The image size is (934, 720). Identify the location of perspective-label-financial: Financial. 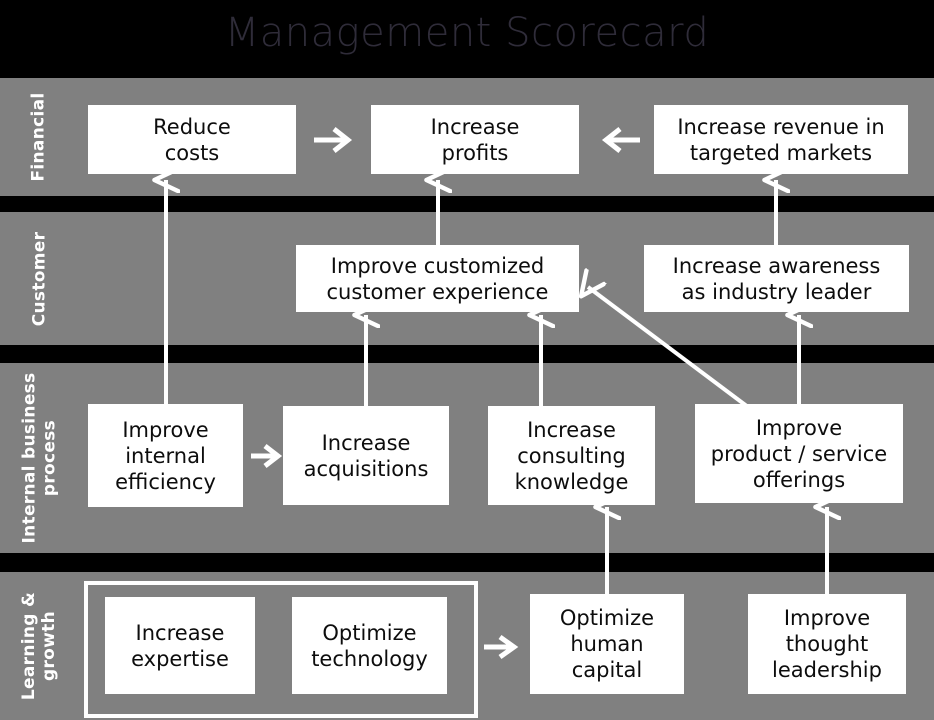
(39, 137).